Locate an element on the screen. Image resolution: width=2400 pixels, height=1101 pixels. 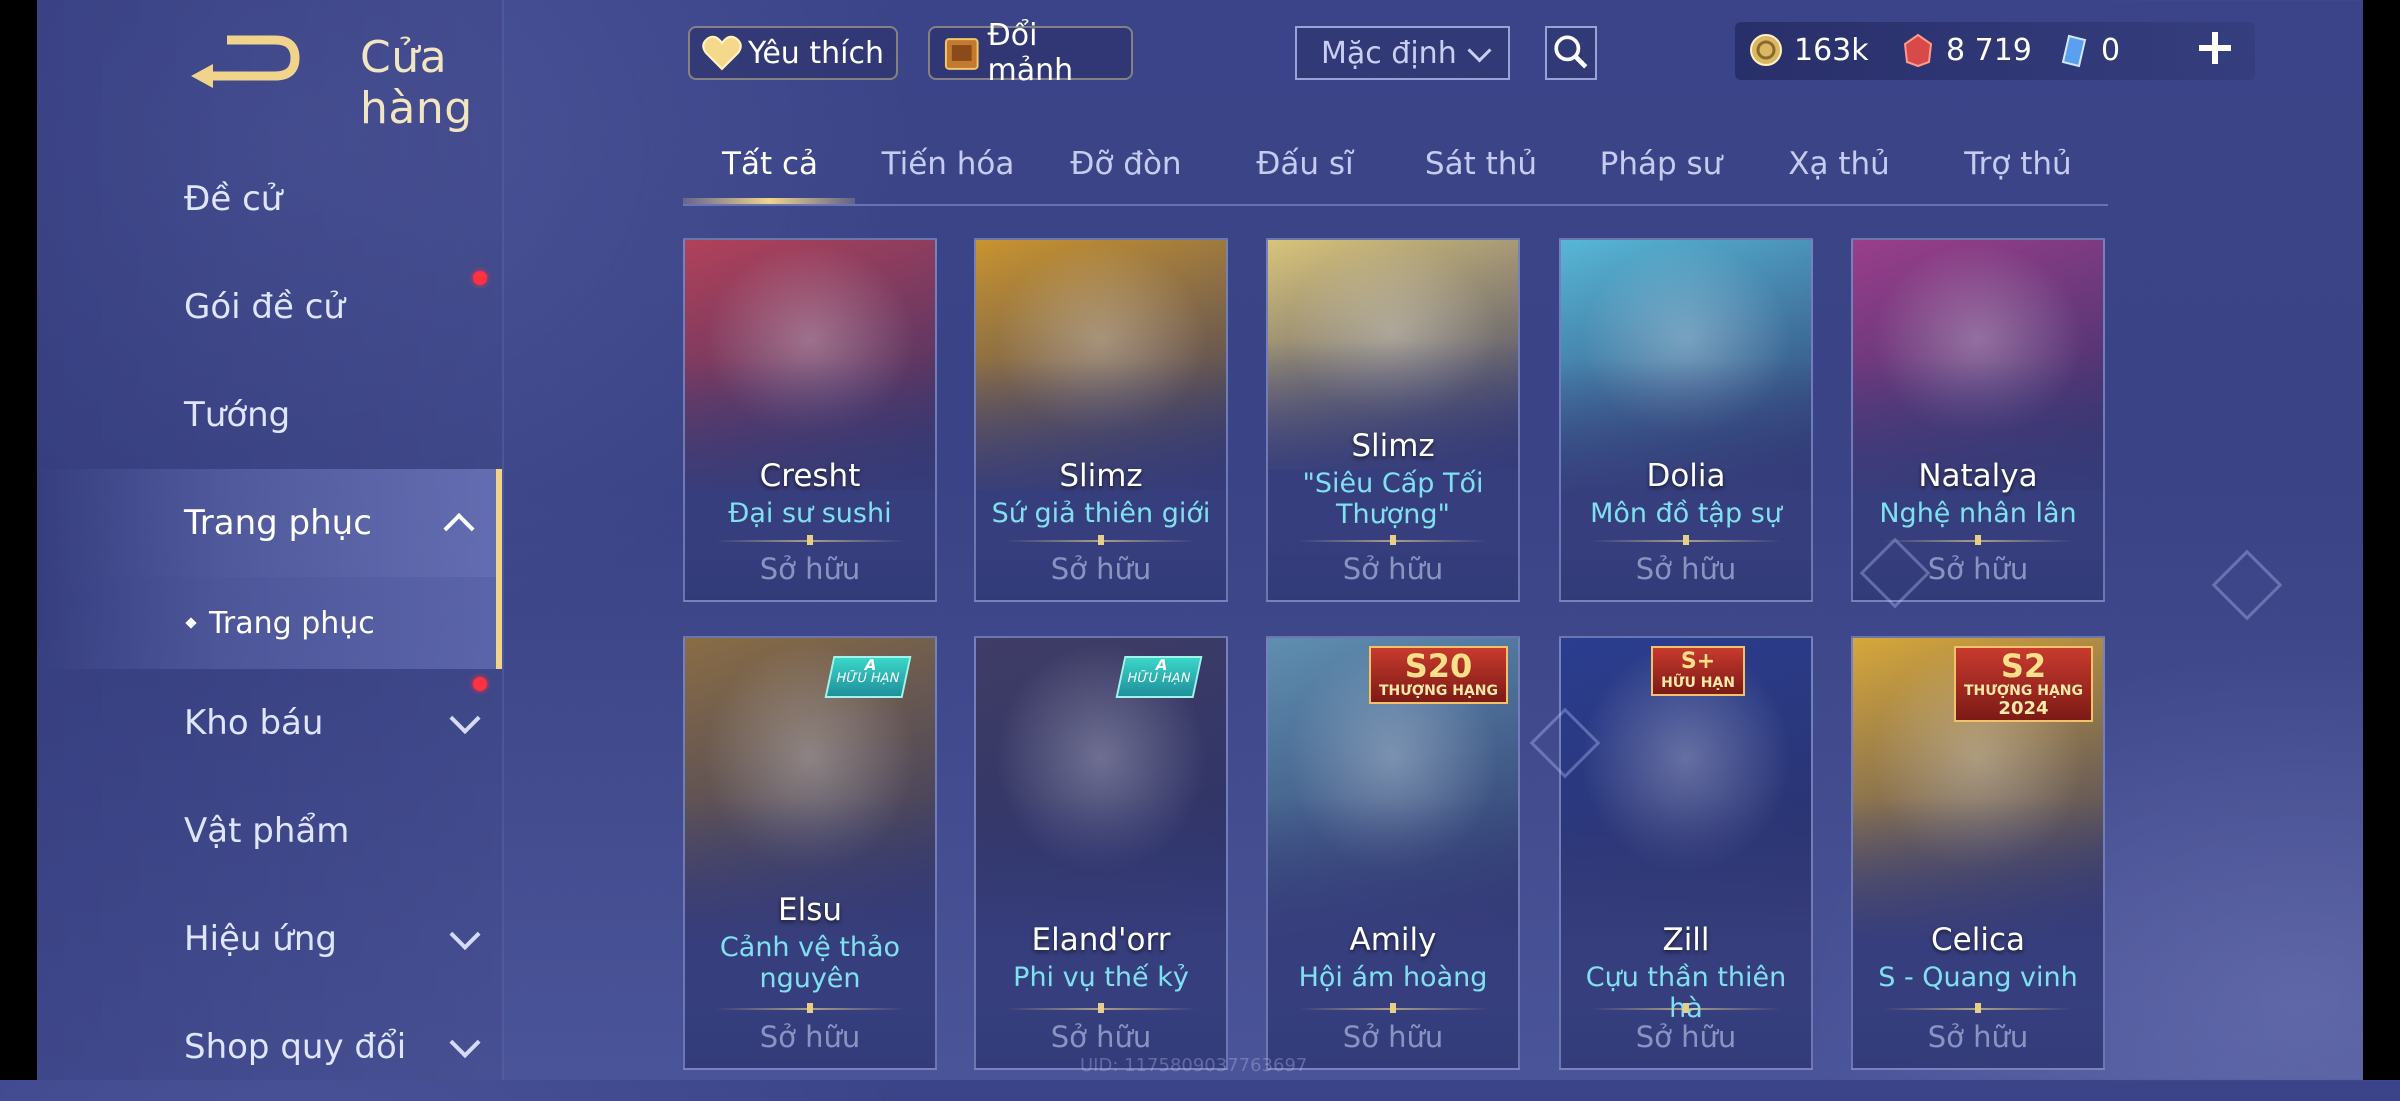
hero-name: Slimz is located at coordinates (1393, 446).